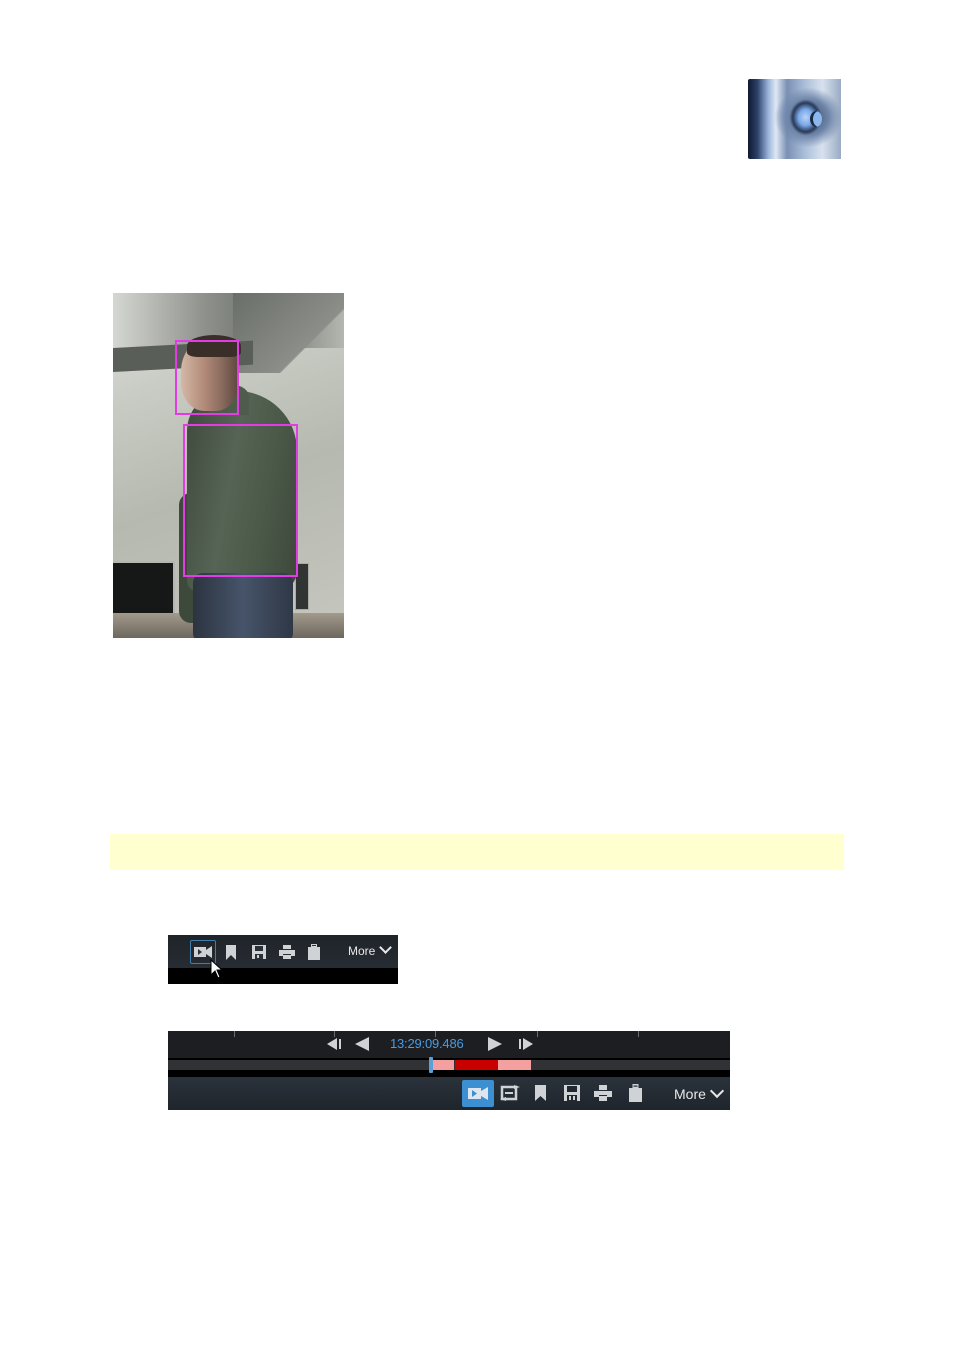  What do you see at coordinates (816, 119) in the screenshot?
I see `eye-iris` at bounding box center [816, 119].